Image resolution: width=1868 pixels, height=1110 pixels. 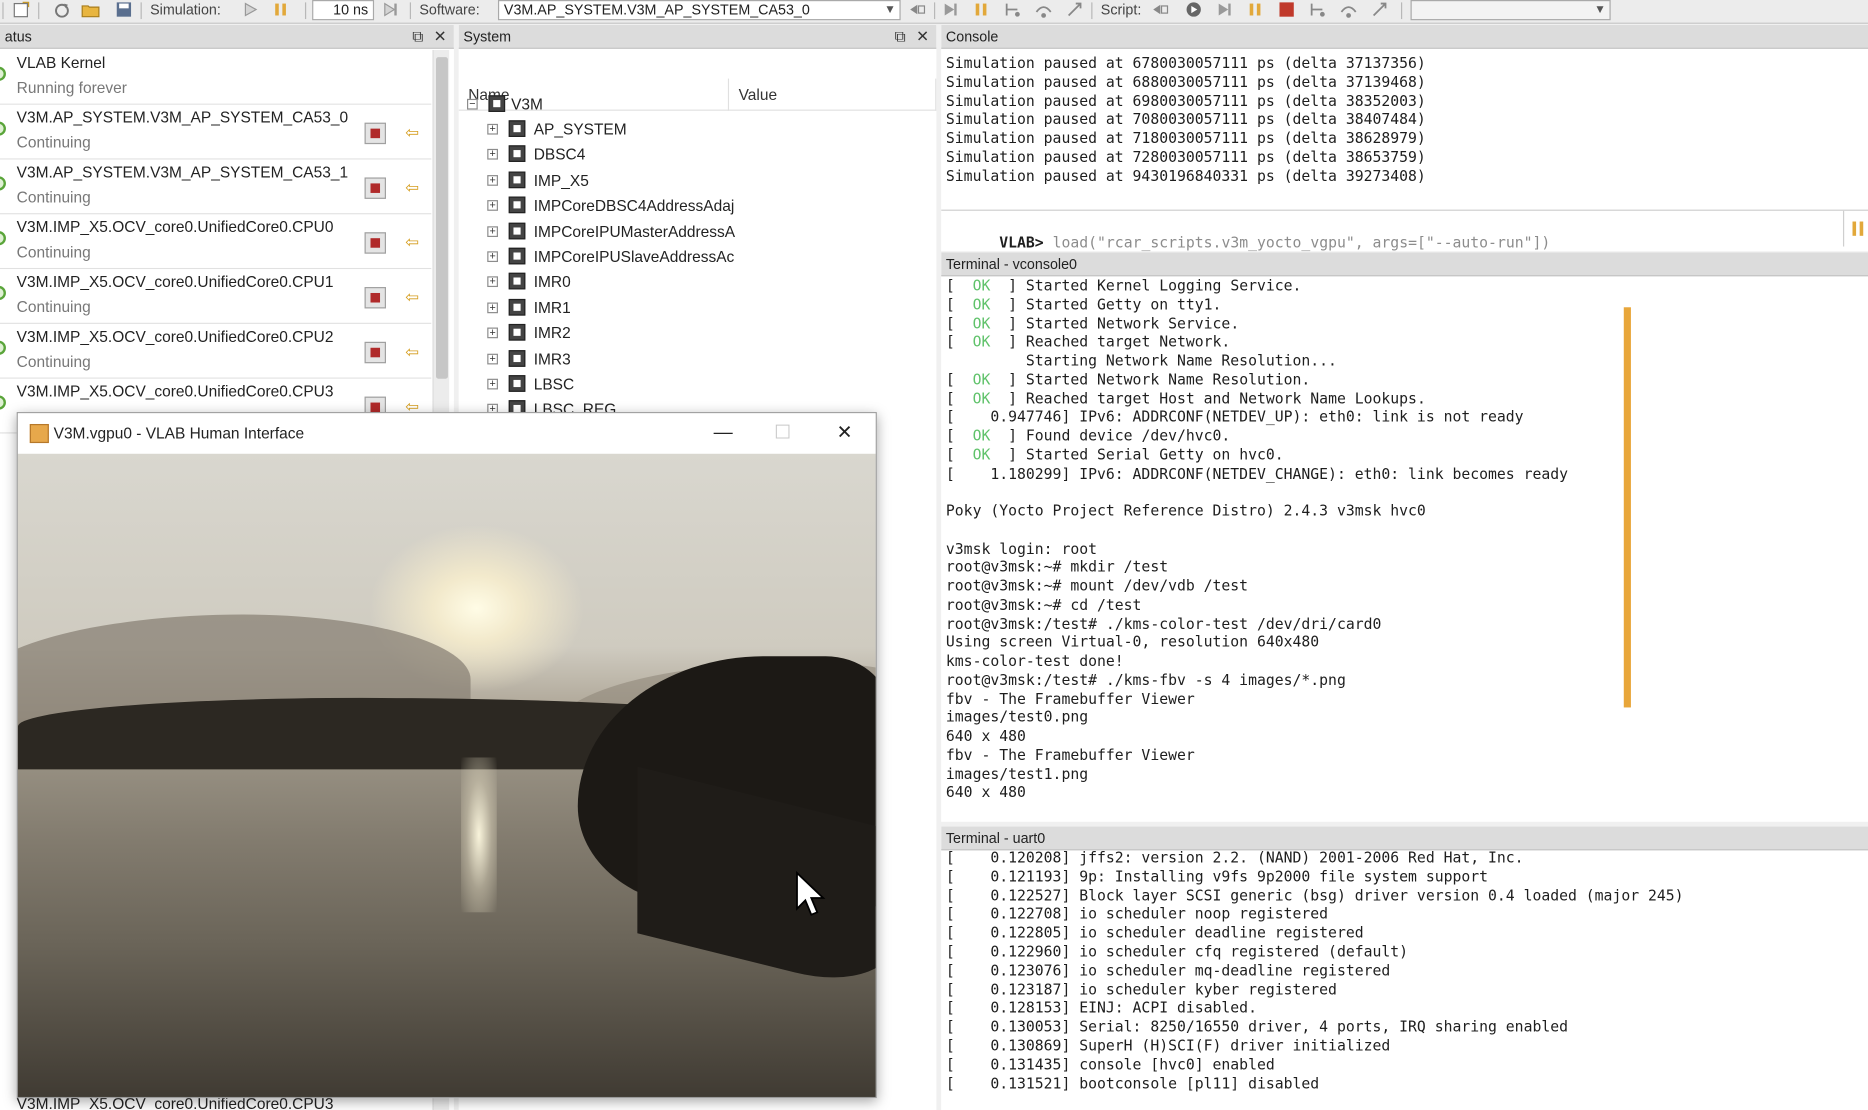 I want to click on software-action-icon, so click(x=917, y=9).